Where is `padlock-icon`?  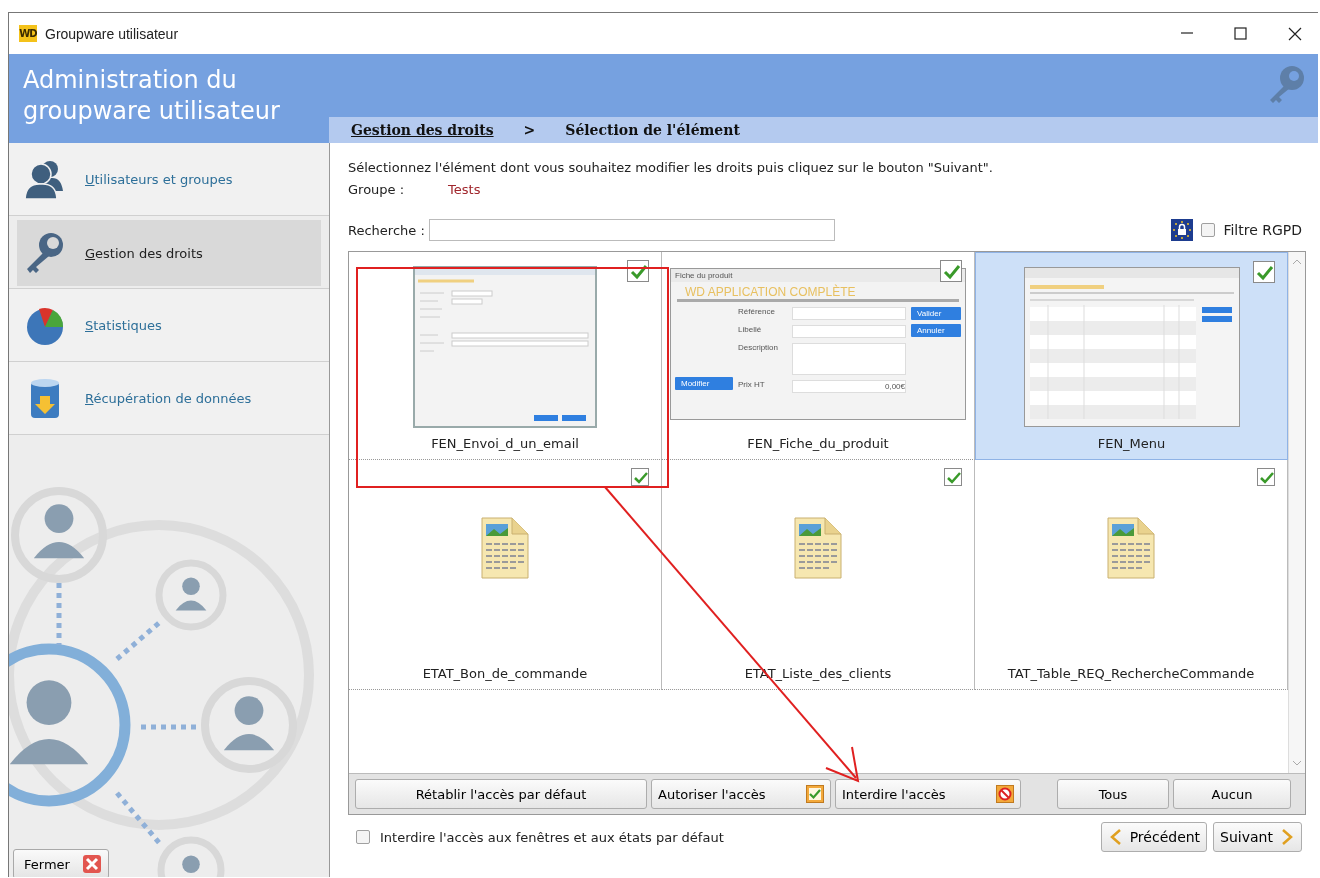 padlock-icon is located at coordinates (1182, 230).